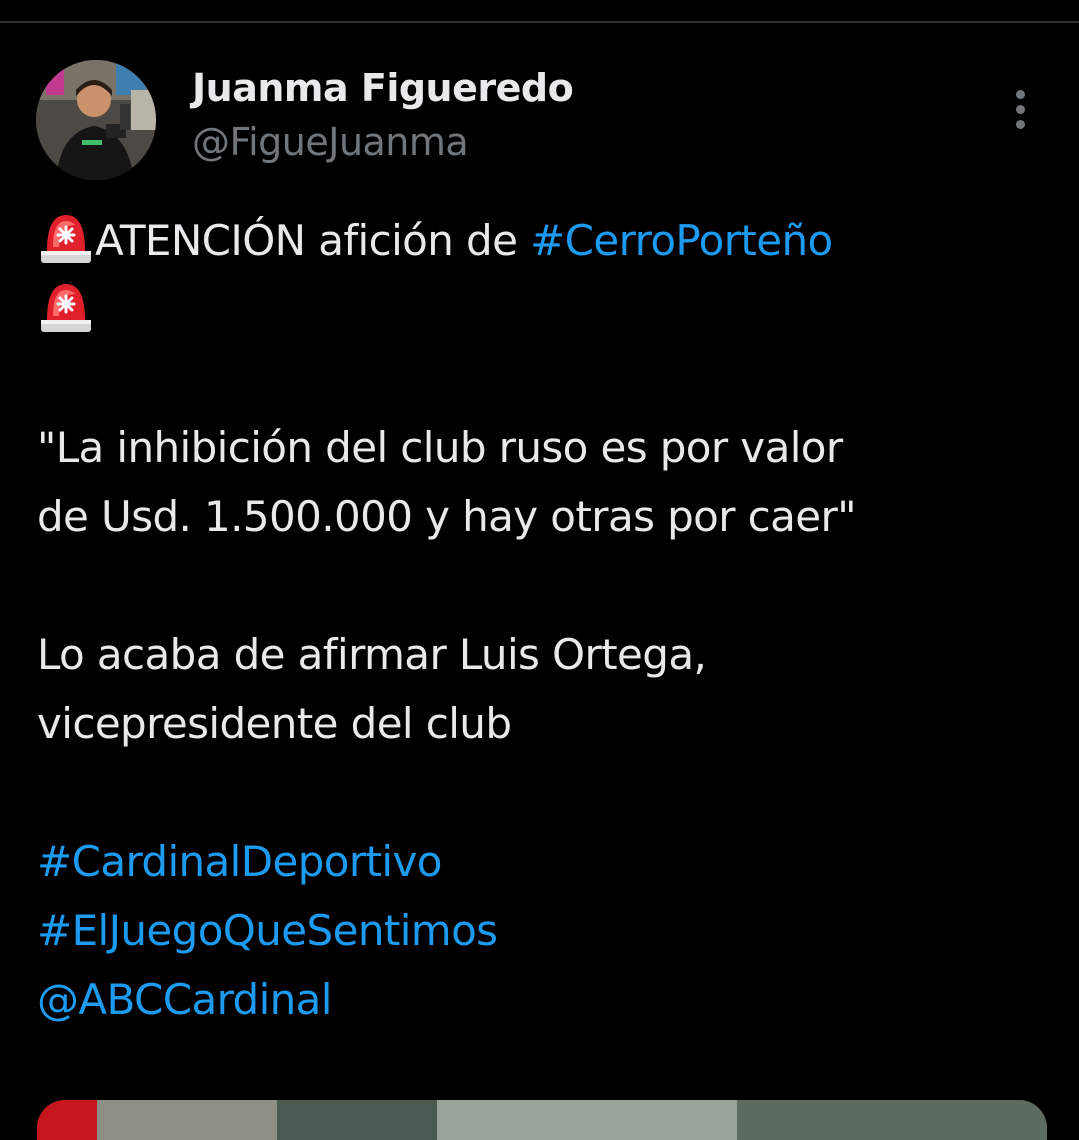 The height and width of the screenshot is (1140, 1079). What do you see at coordinates (681, 240) in the screenshot?
I see `hashtag-cerro-porteno-link: #CerroPorteño` at bounding box center [681, 240].